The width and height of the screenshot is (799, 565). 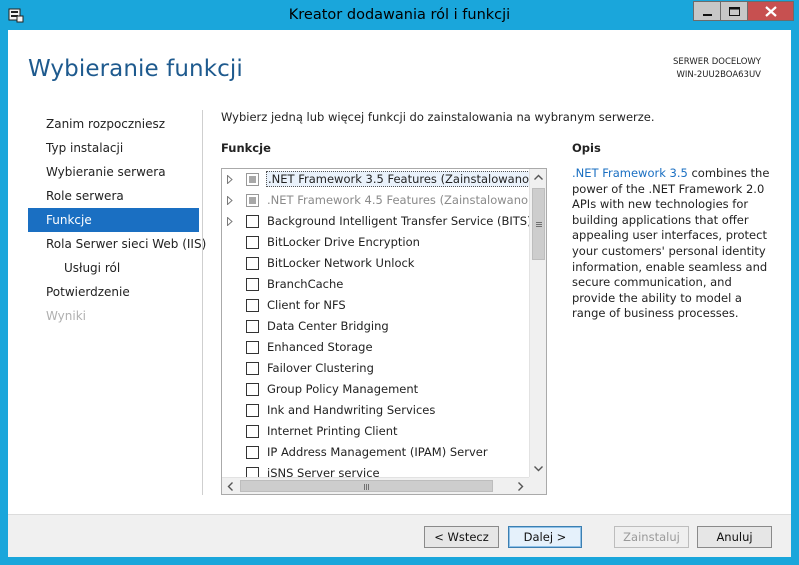 What do you see at coordinates (117, 244) in the screenshot?
I see `nav-step-web-server-role: Rola Serwer sieci Web (IIS)` at bounding box center [117, 244].